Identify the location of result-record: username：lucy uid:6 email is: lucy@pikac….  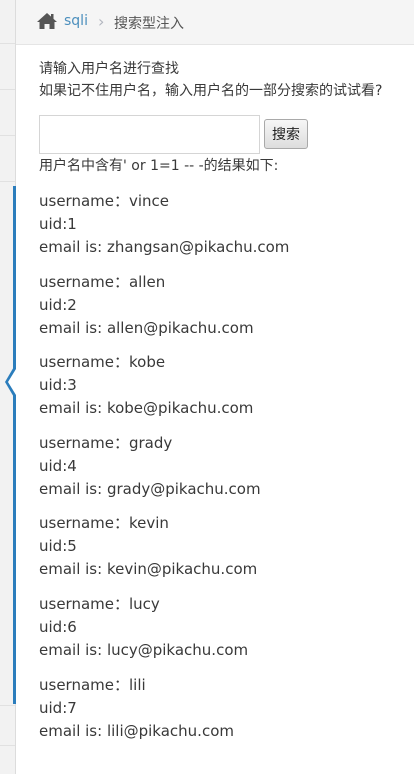
(143, 627).